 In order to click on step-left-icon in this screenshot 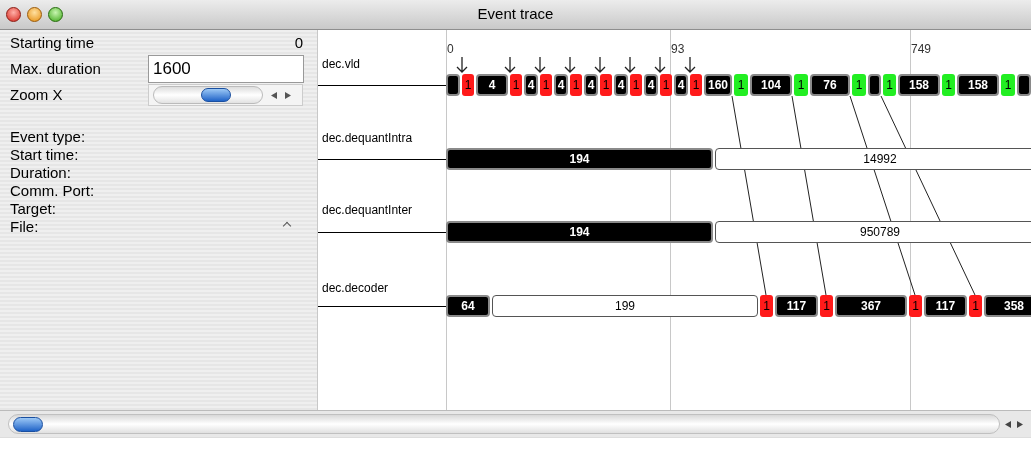, I will do `click(274, 95)`.